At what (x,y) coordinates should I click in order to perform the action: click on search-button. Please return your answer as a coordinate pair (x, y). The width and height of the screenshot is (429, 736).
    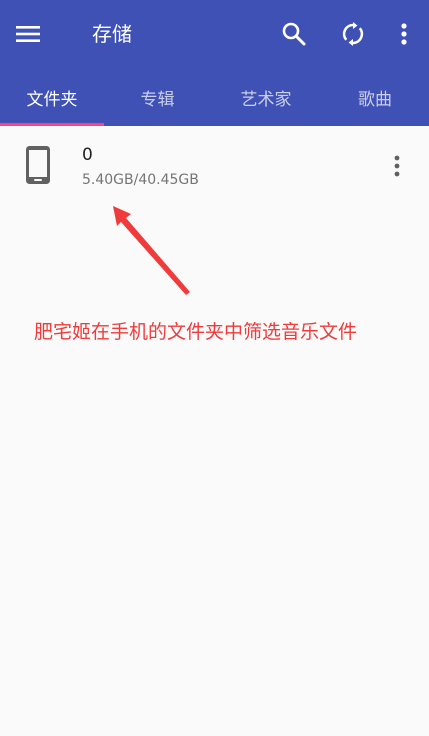
    Looking at the image, I should click on (294, 34).